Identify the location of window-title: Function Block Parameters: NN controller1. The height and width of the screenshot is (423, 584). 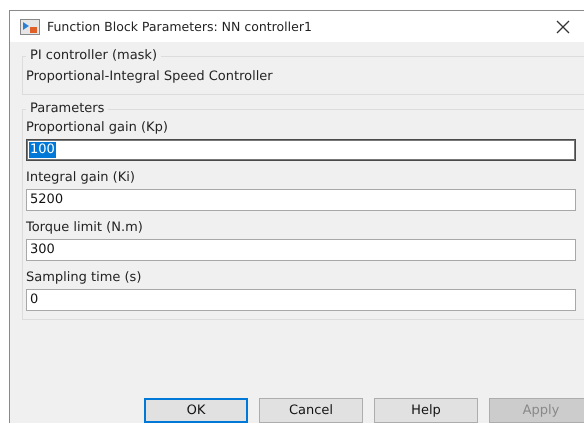
(180, 26).